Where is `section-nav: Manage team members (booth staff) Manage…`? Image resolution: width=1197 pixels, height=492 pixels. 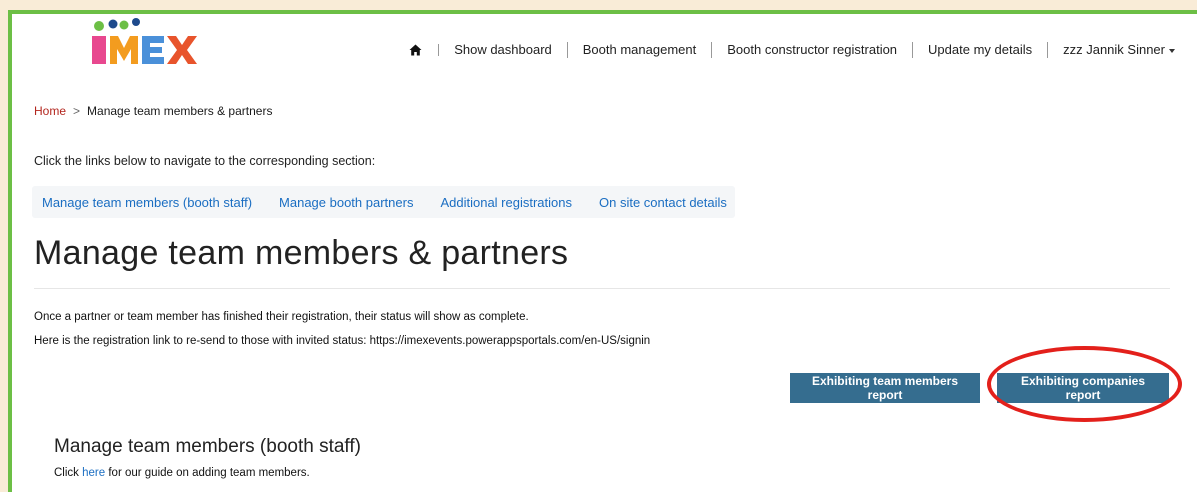 section-nav: Manage team members (booth staff) Manage… is located at coordinates (383, 202).